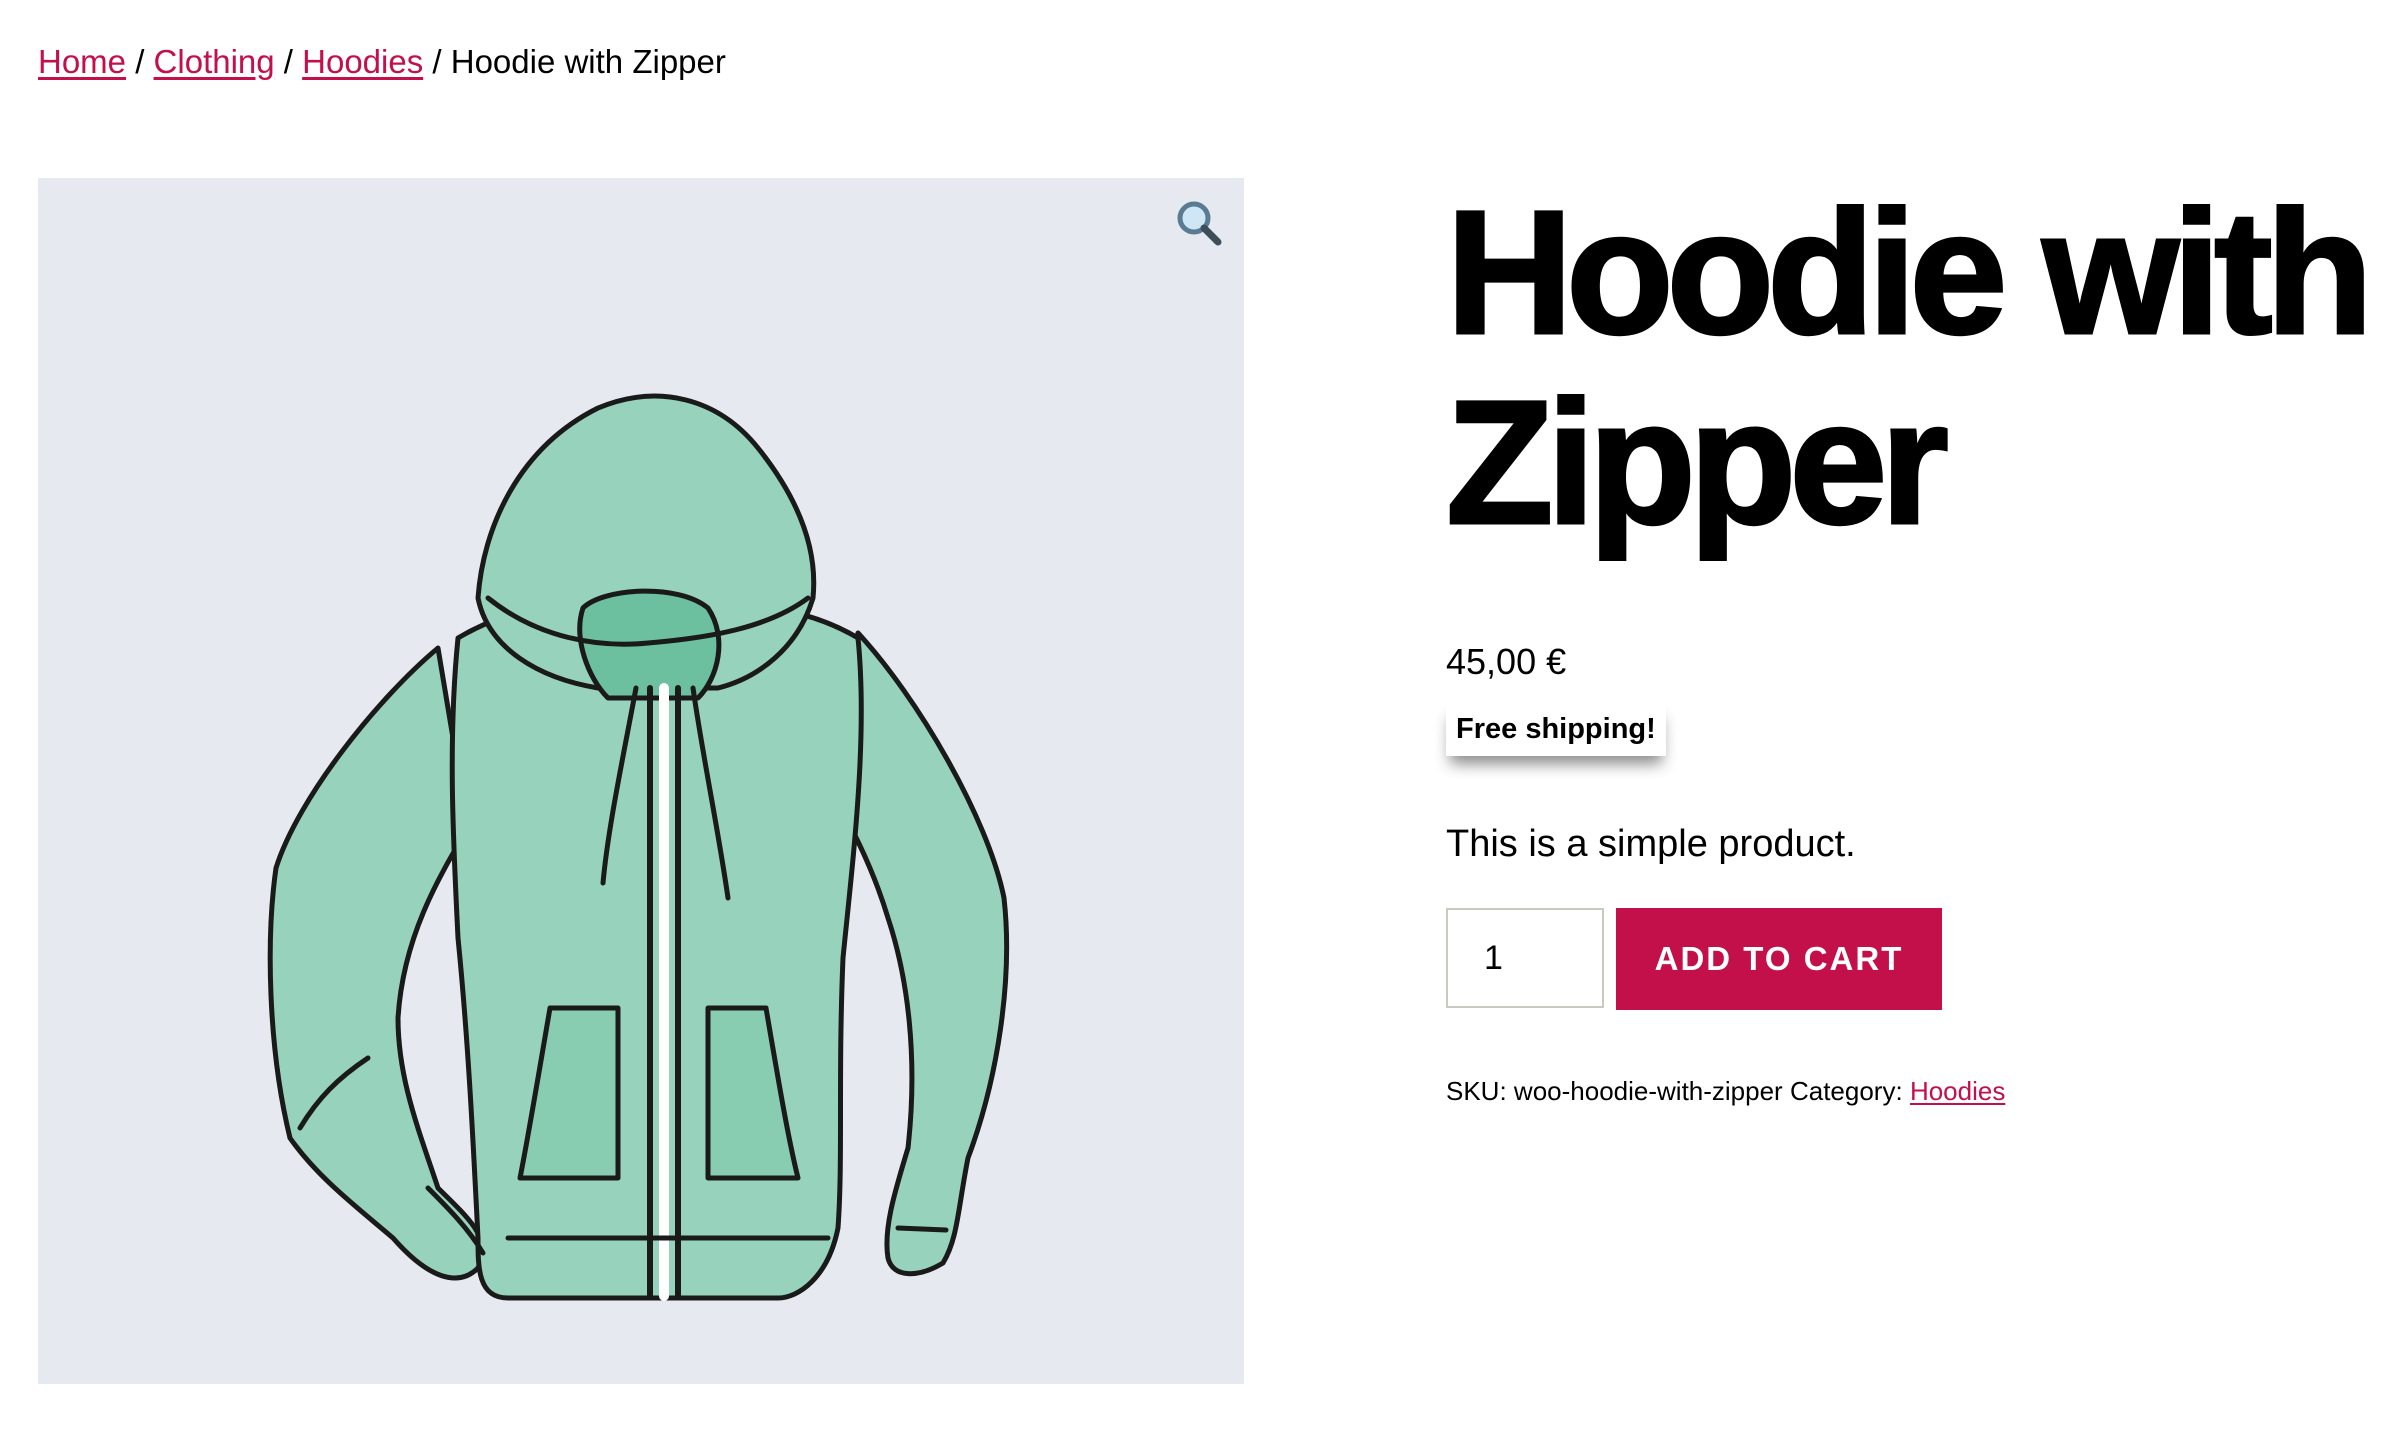 The width and height of the screenshot is (2406, 1440). What do you see at coordinates (82, 61) in the screenshot?
I see `breadcrumb-link-home: Home` at bounding box center [82, 61].